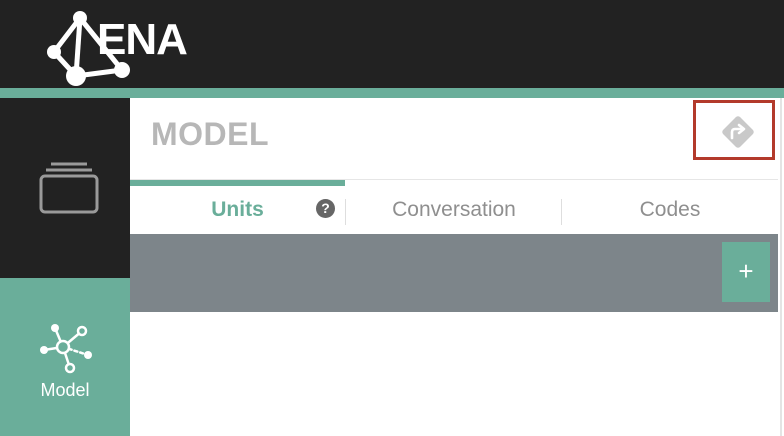  What do you see at coordinates (454, 209) in the screenshot?
I see `tab-conversation-label: Conversation` at bounding box center [454, 209].